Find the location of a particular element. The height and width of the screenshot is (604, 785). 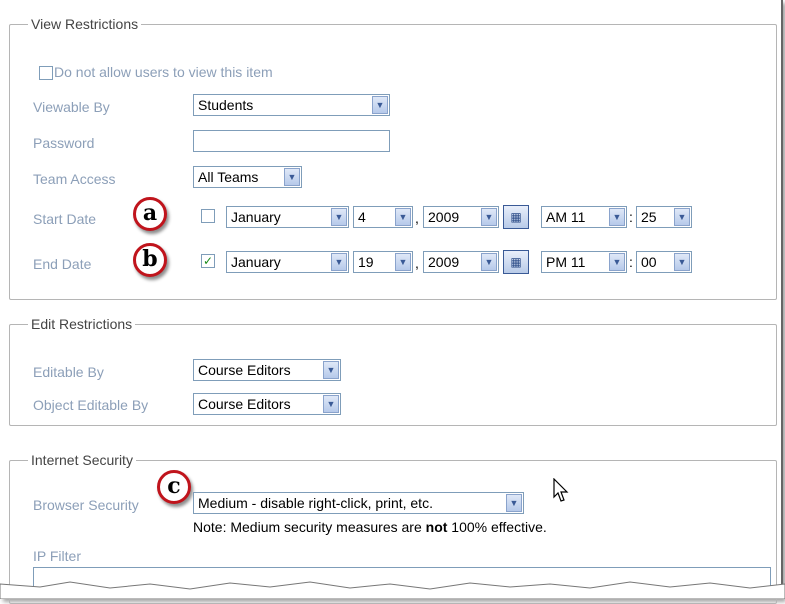

editable-by-value: Course Editors is located at coordinates (244, 370).